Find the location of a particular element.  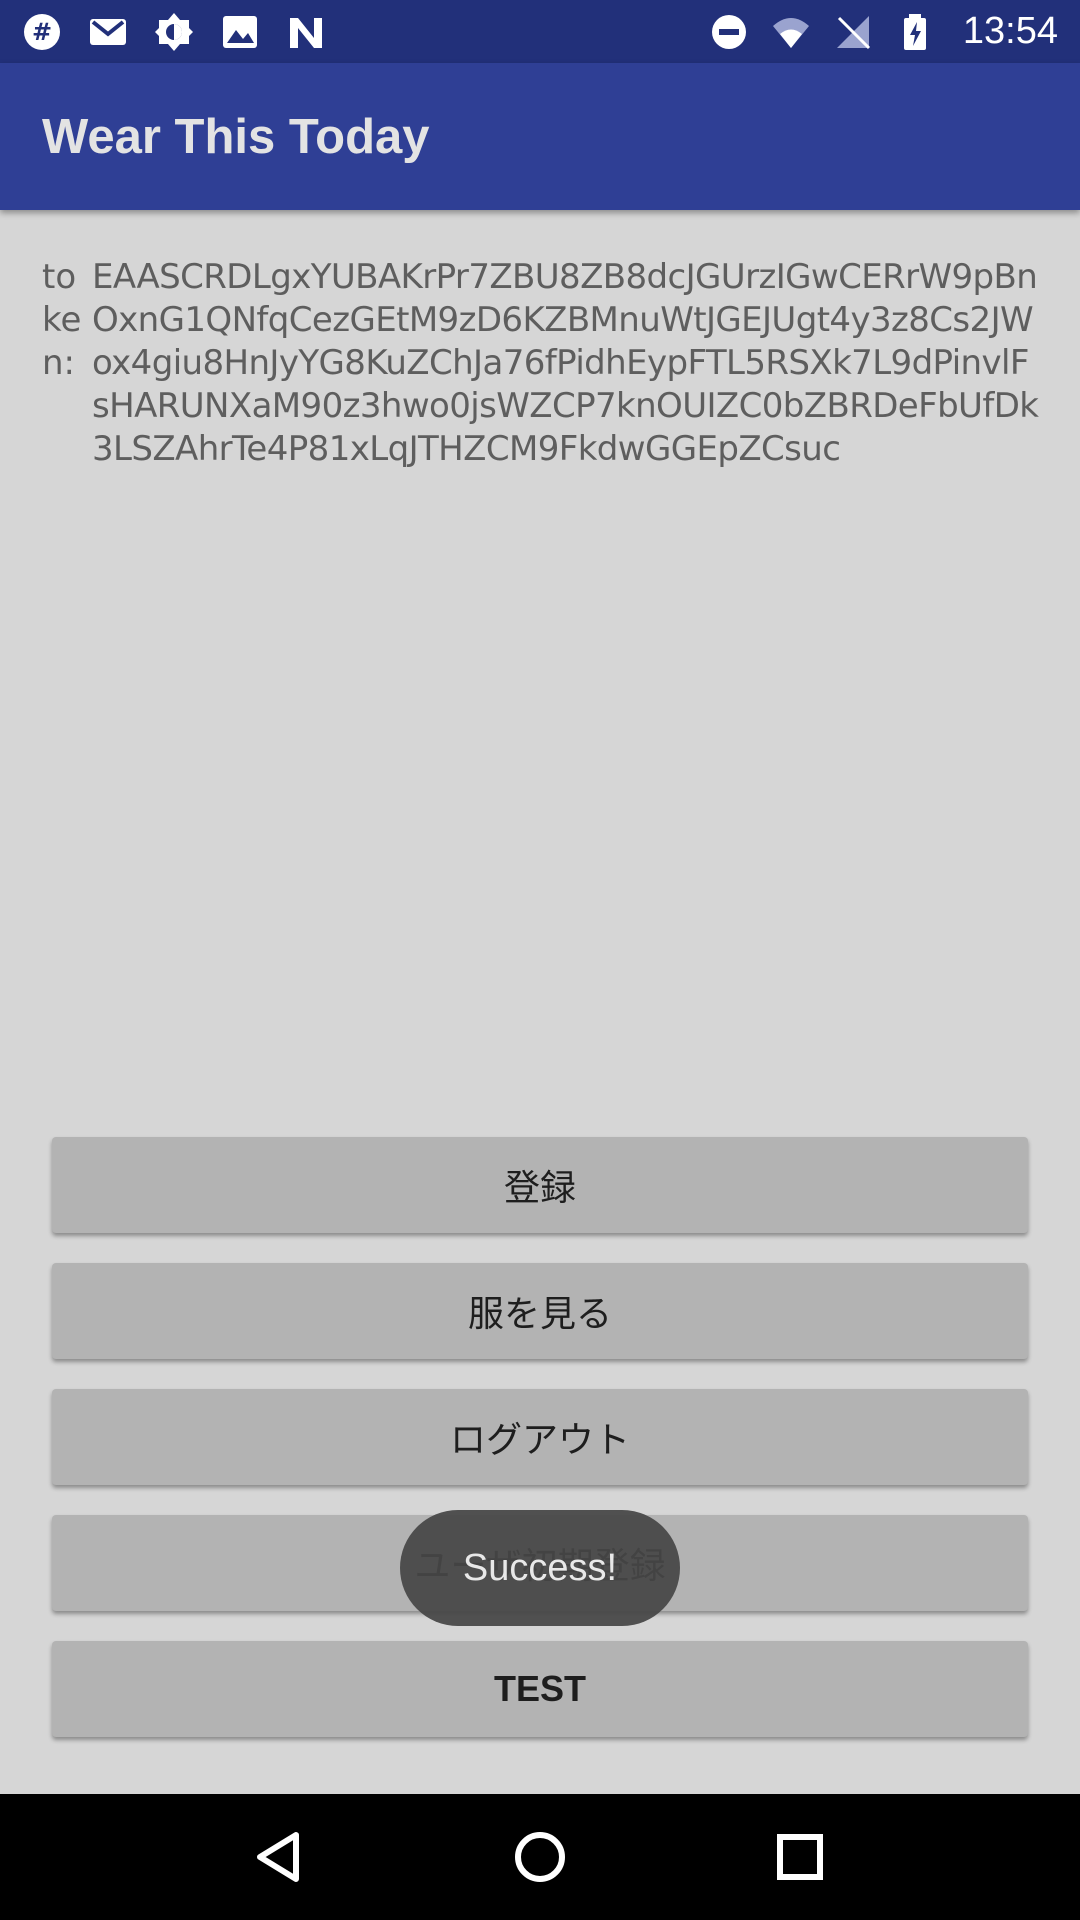

test-button: TEST is located at coordinates (540, 1689).